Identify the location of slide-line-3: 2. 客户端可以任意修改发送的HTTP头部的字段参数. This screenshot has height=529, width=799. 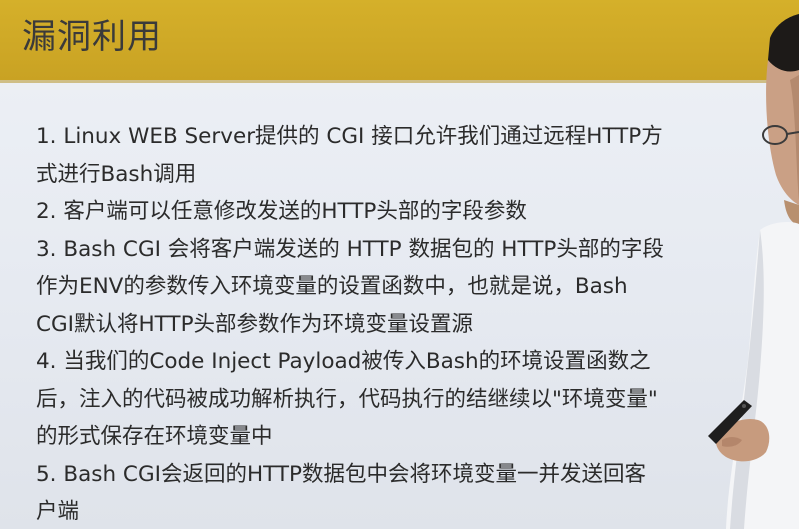
(281, 211).